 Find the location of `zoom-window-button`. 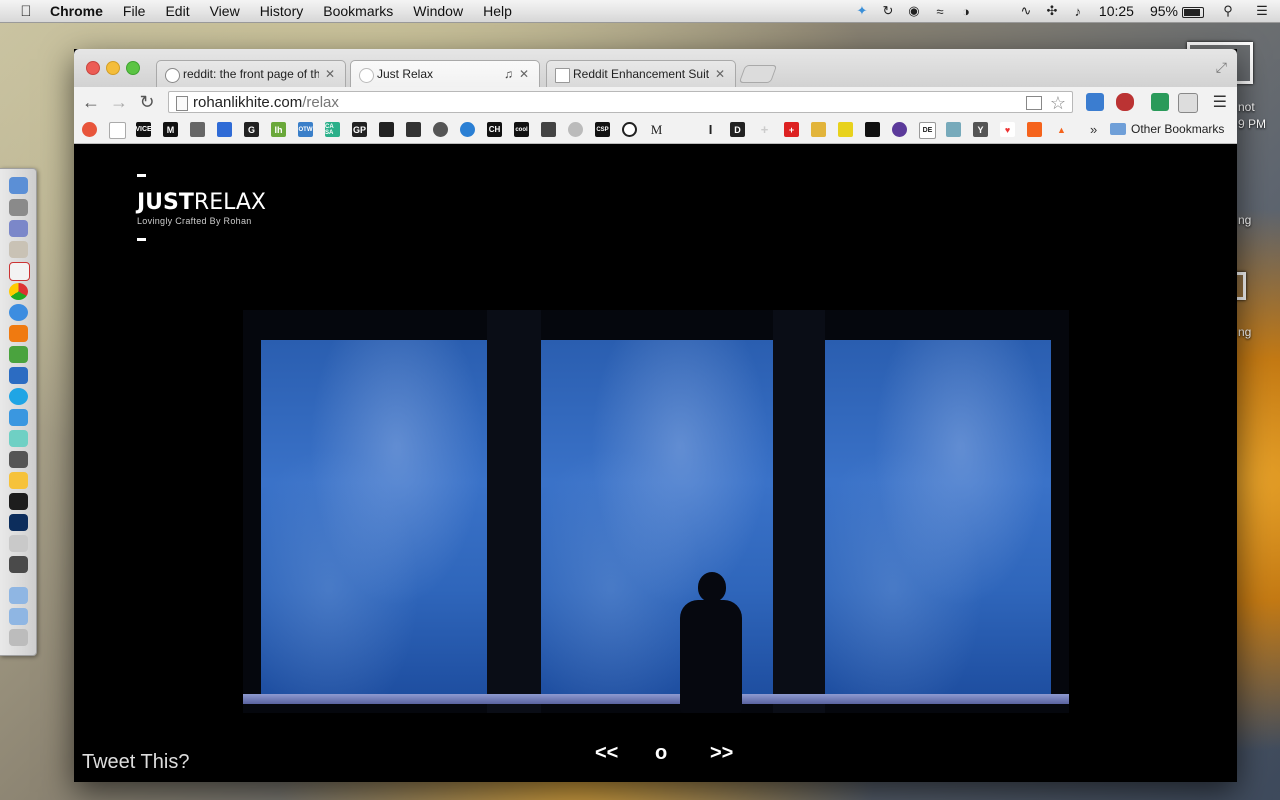

zoom-window-button is located at coordinates (133, 68).